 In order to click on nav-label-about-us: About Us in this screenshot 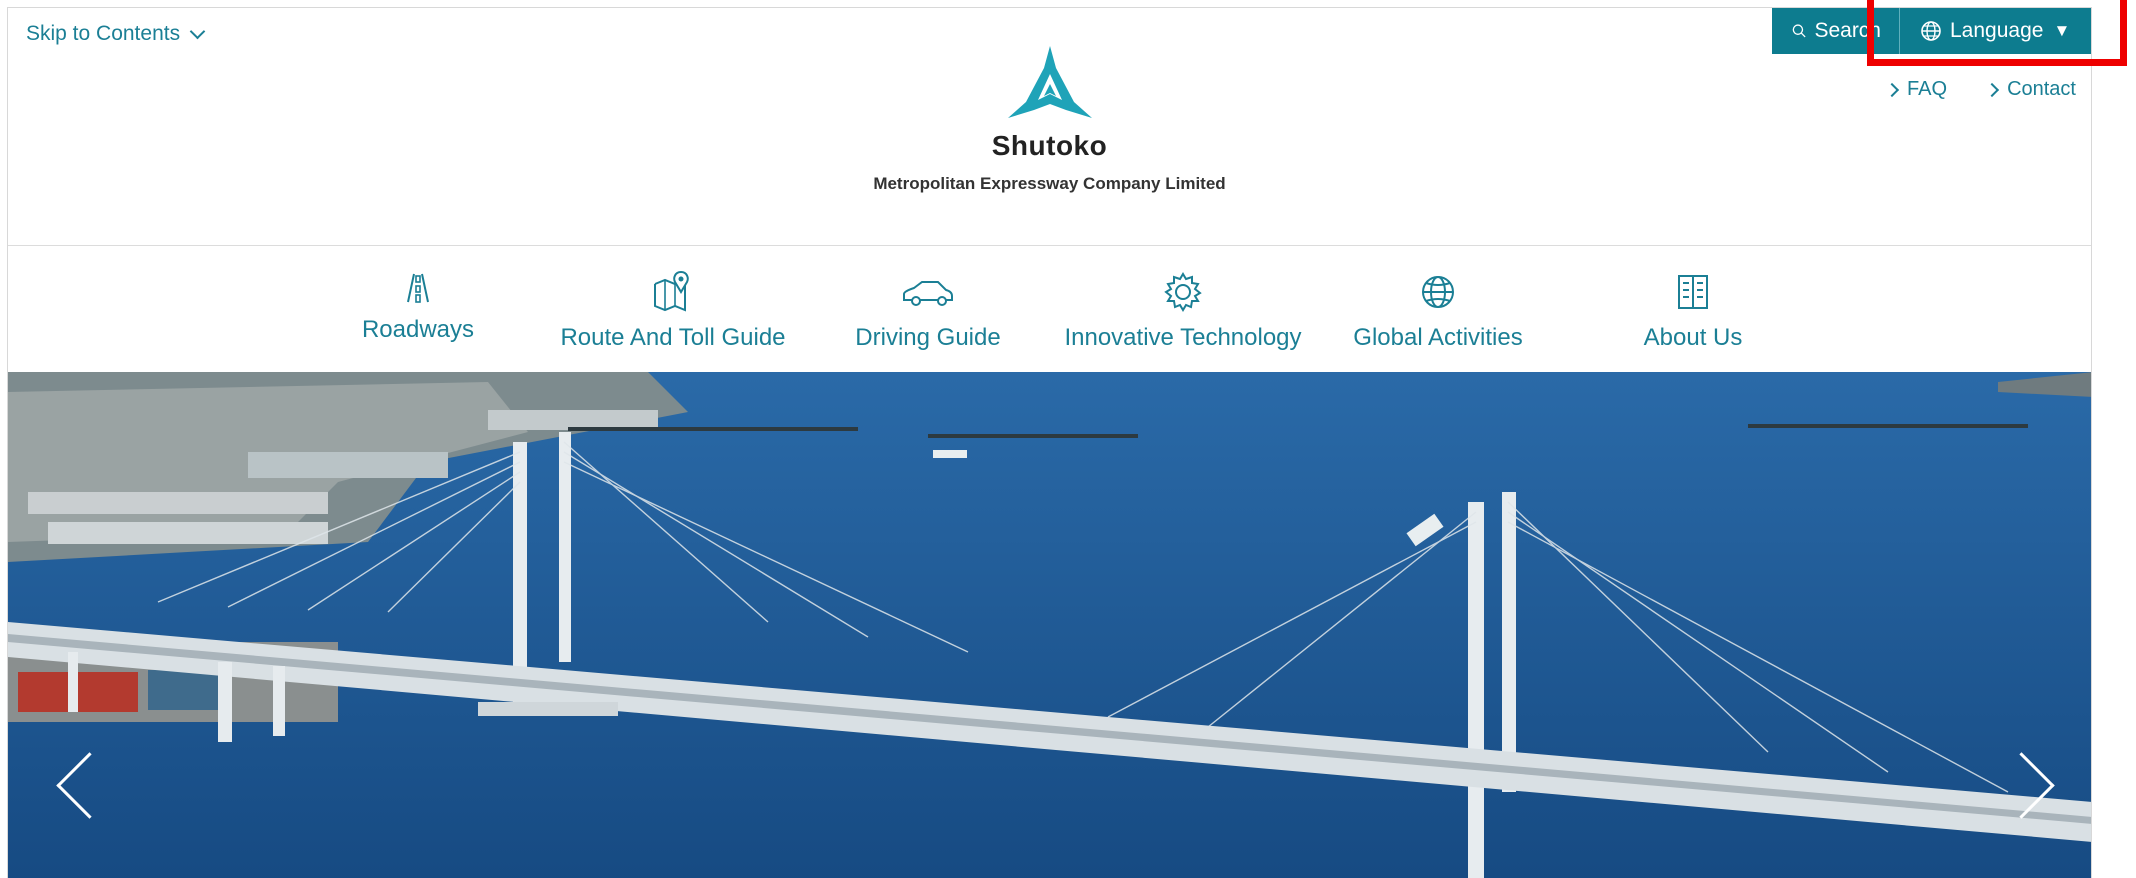, I will do `click(1693, 337)`.